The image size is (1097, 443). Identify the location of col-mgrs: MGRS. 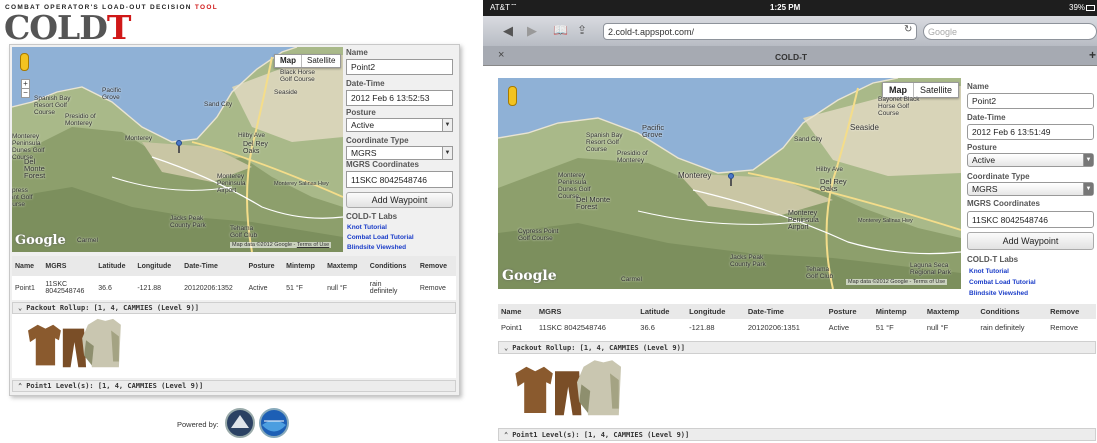
(586, 311).